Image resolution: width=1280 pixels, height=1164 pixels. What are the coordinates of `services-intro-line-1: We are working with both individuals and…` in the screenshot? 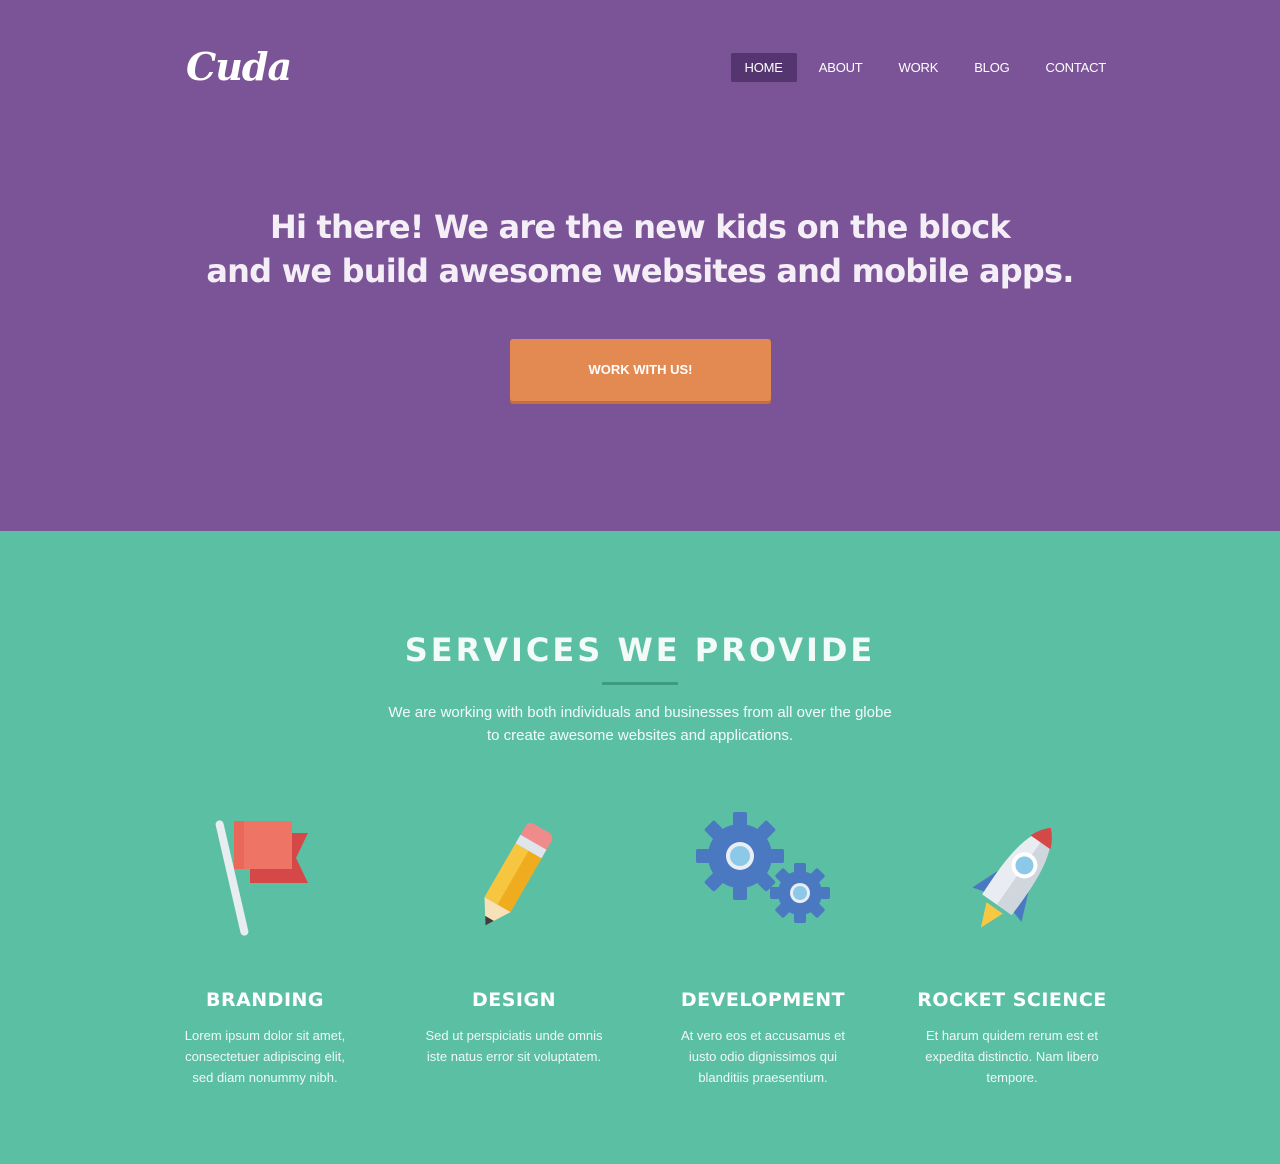 It's located at (640, 712).